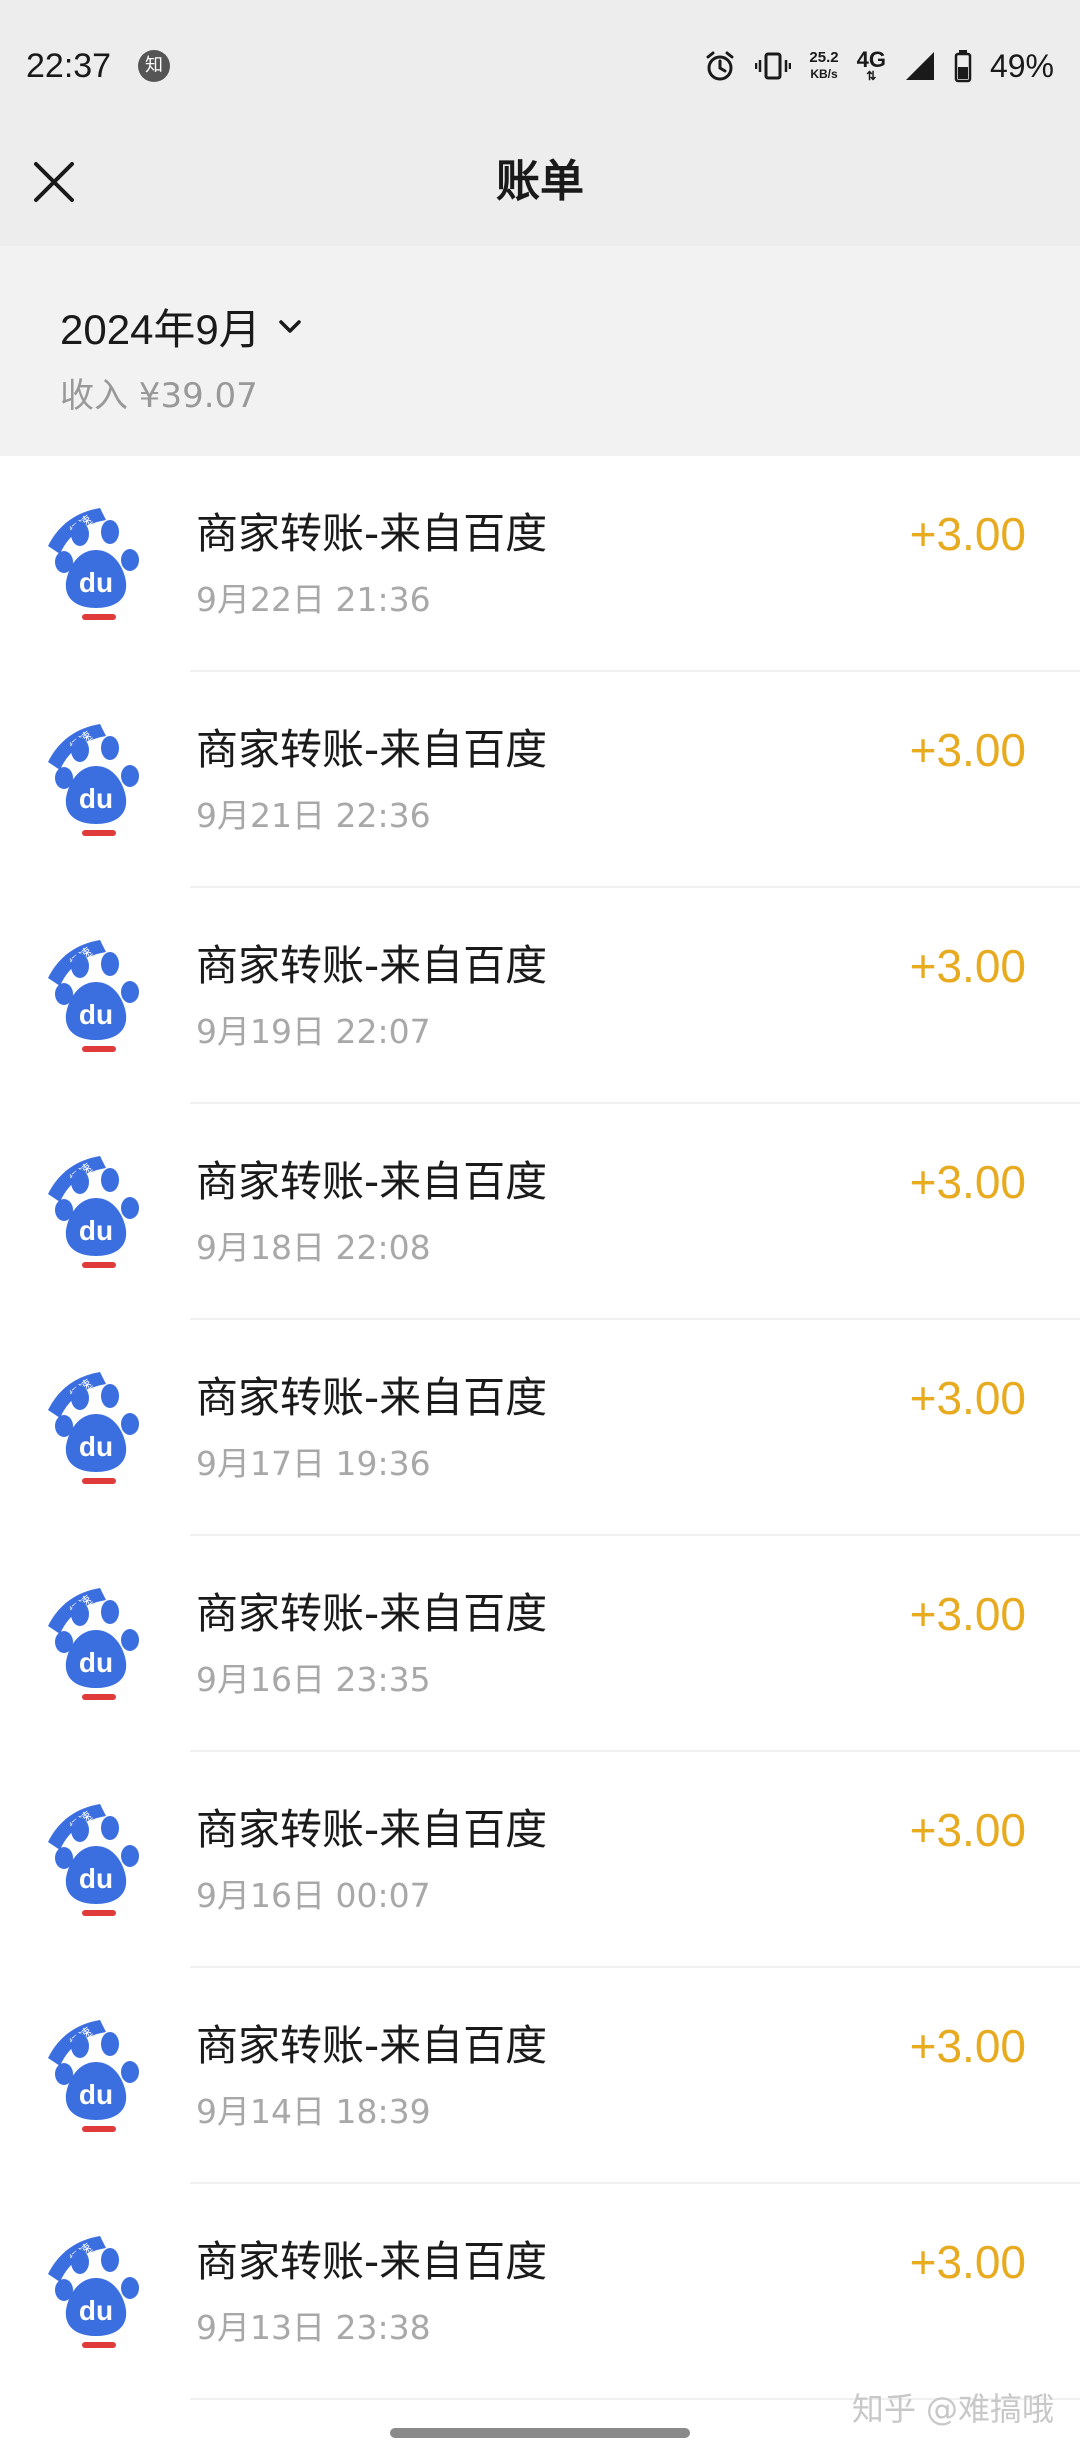 The width and height of the screenshot is (1080, 2460). Describe the element at coordinates (313, 1031) in the screenshot. I see `transaction-time: 9月19日 22:07` at that location.